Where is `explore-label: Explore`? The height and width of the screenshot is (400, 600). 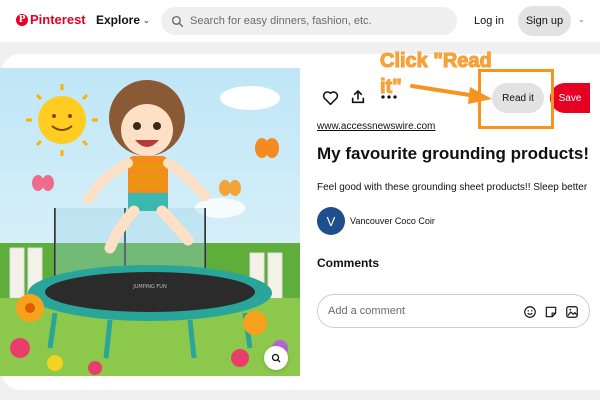 explore-label: Explore is located at coordinates (118, 20).